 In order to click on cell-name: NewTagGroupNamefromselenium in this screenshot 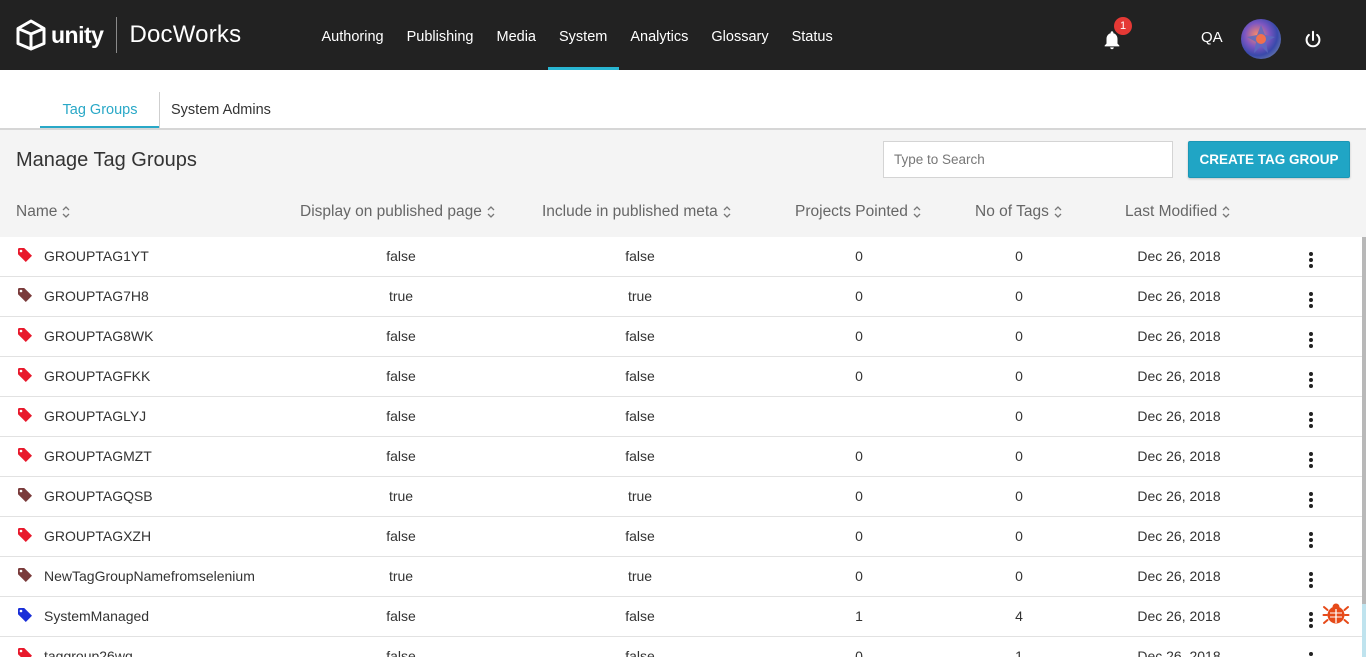, I will do `click(149, 577)`.